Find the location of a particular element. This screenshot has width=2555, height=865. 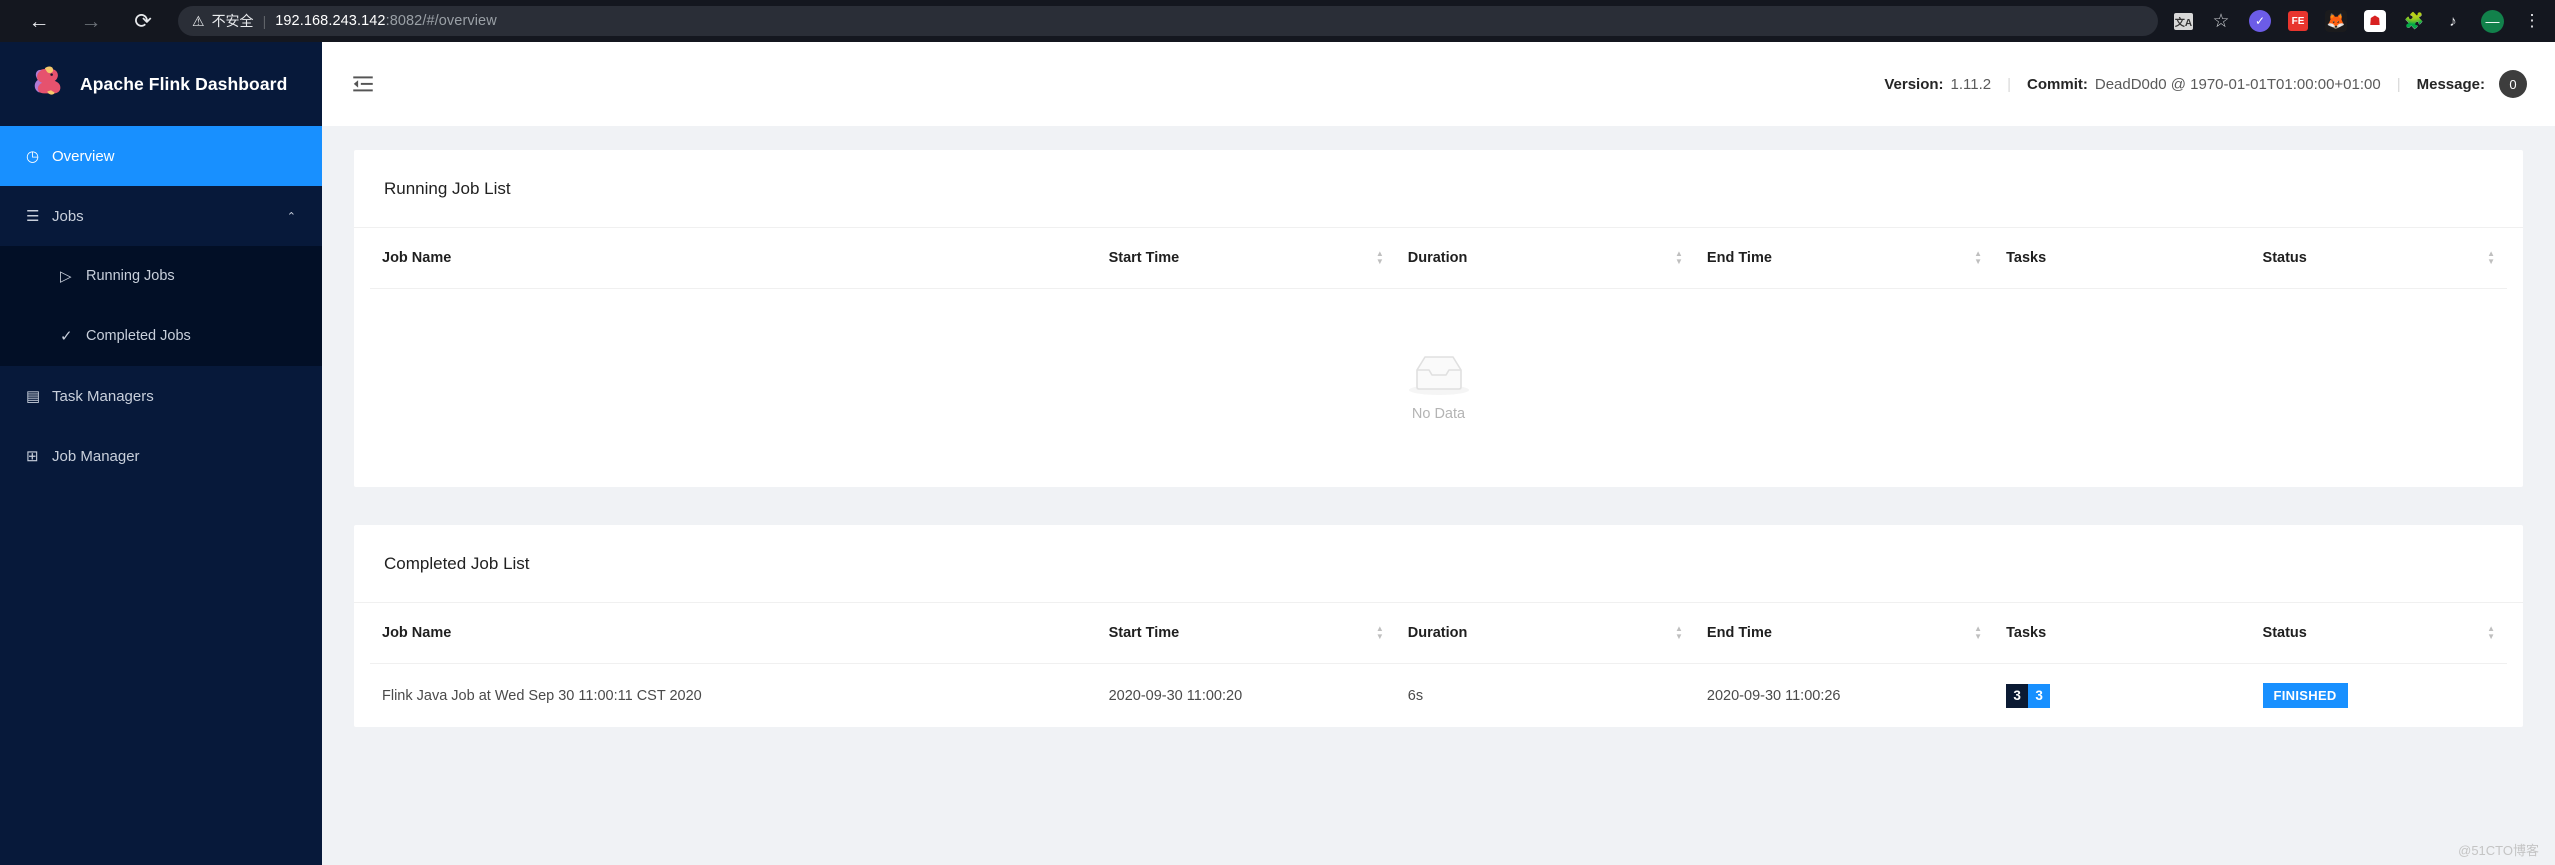

version-value: 1.11.2 is located at coordinates (1971, 84).